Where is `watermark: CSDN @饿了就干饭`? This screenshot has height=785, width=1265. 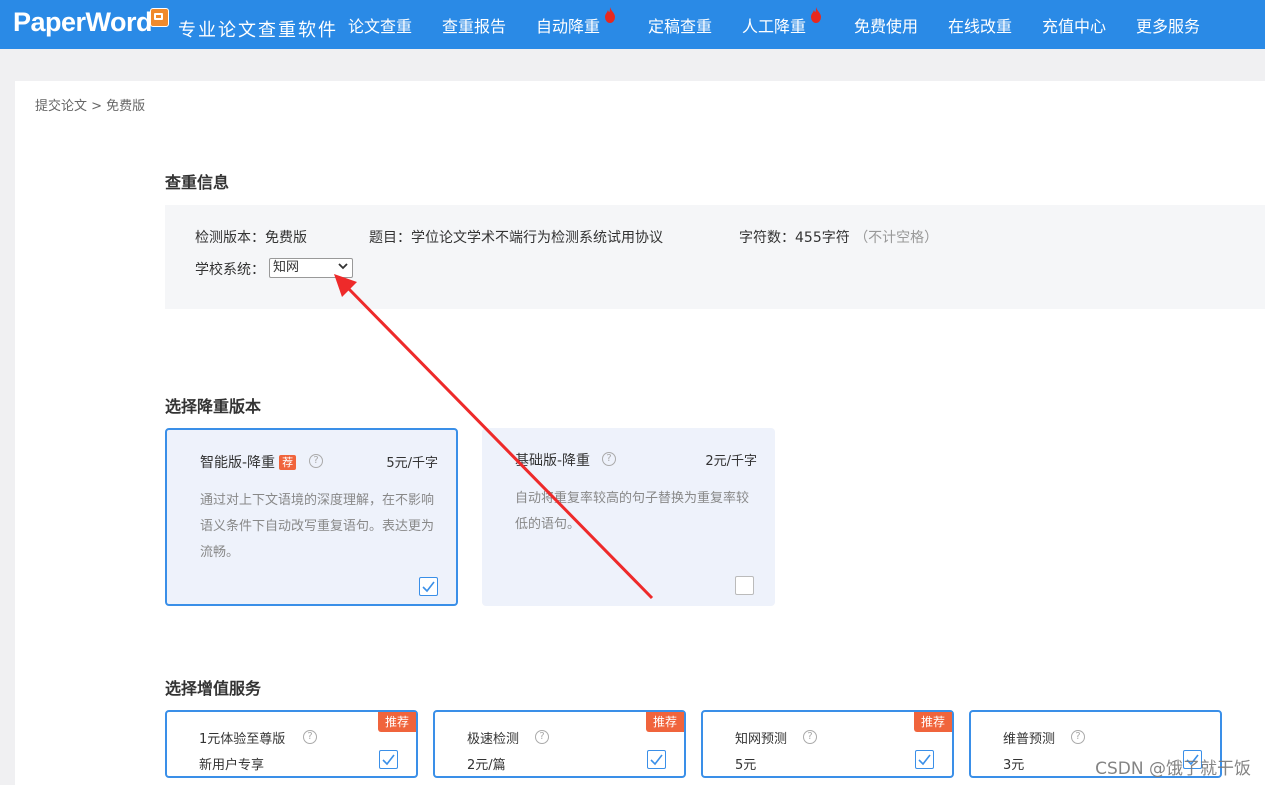 watermark: CSDN @饿了就干饭 is located at coordinates (1173, 769).